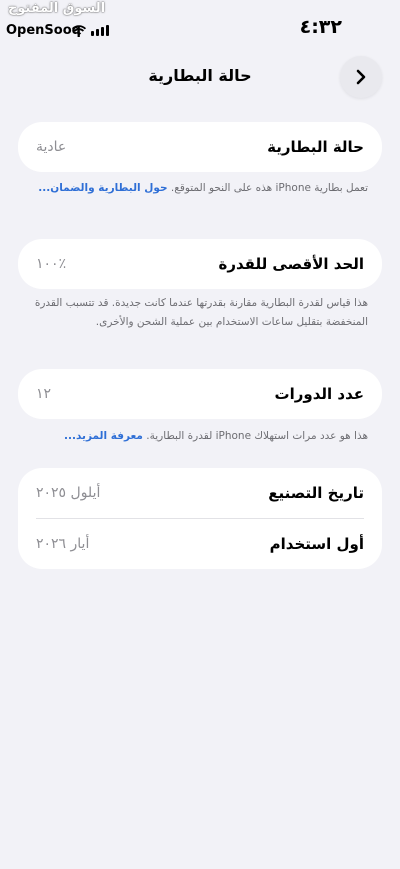 Image resolution: width=400 pixels, height=869 pixels. I want to click on battery-health-row: حالة البطارية عادية, so click(200, 147).